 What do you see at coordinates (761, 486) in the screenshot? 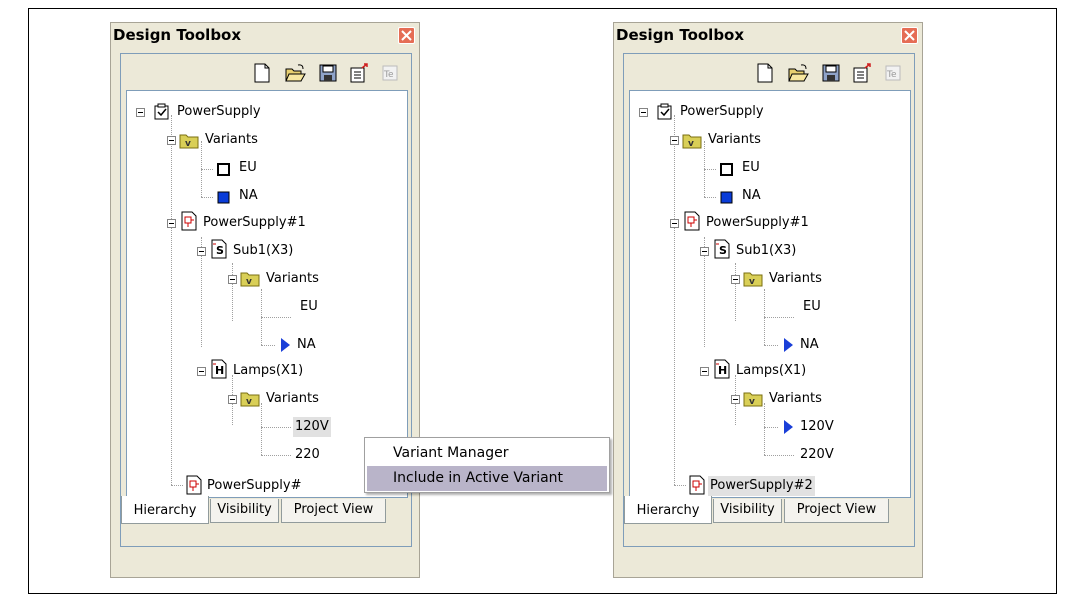
I see `tree-node-label-selected: PowerSupply#2` at bounding box center [761, 486].